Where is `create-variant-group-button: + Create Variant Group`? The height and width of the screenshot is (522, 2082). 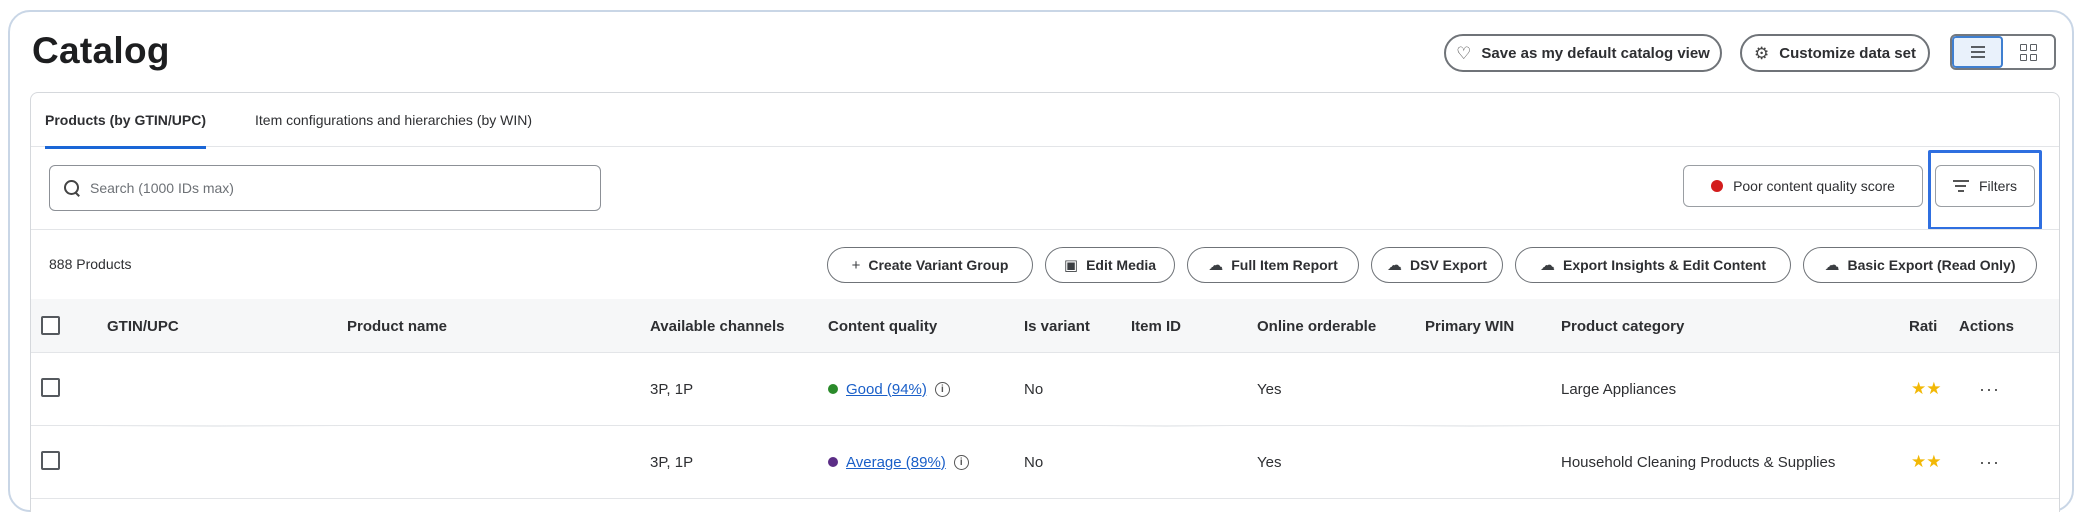
create-variant-group-button: + Create Variant Group is located at coordinates (930, 265).